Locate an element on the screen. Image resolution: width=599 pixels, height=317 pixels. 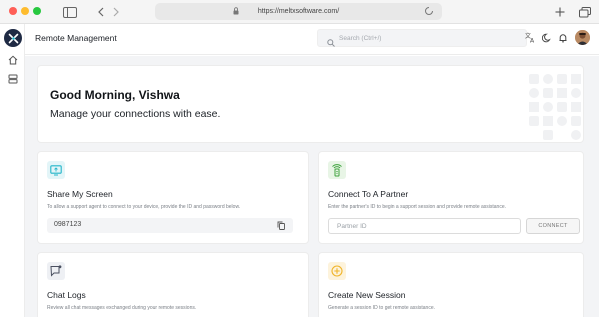
url-text: https://meltxsoftware.com/ is located at coordinates (298, 11).